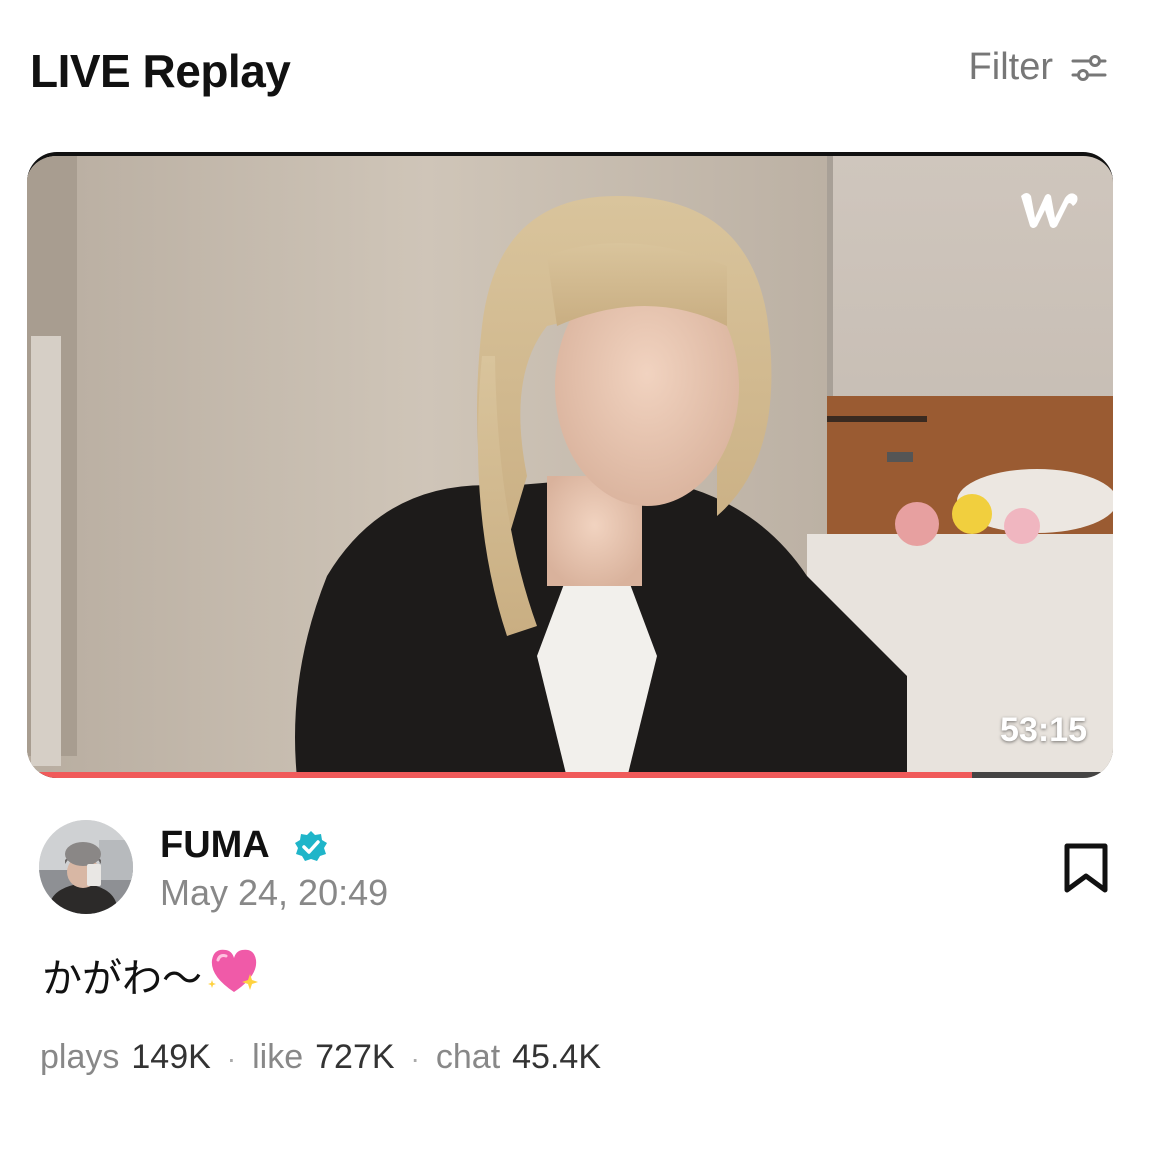  What do you see at coordinates (274, 892) in the screenshot?
I see `post-date: May 24, 20:49` at bounding box center [274, 892].